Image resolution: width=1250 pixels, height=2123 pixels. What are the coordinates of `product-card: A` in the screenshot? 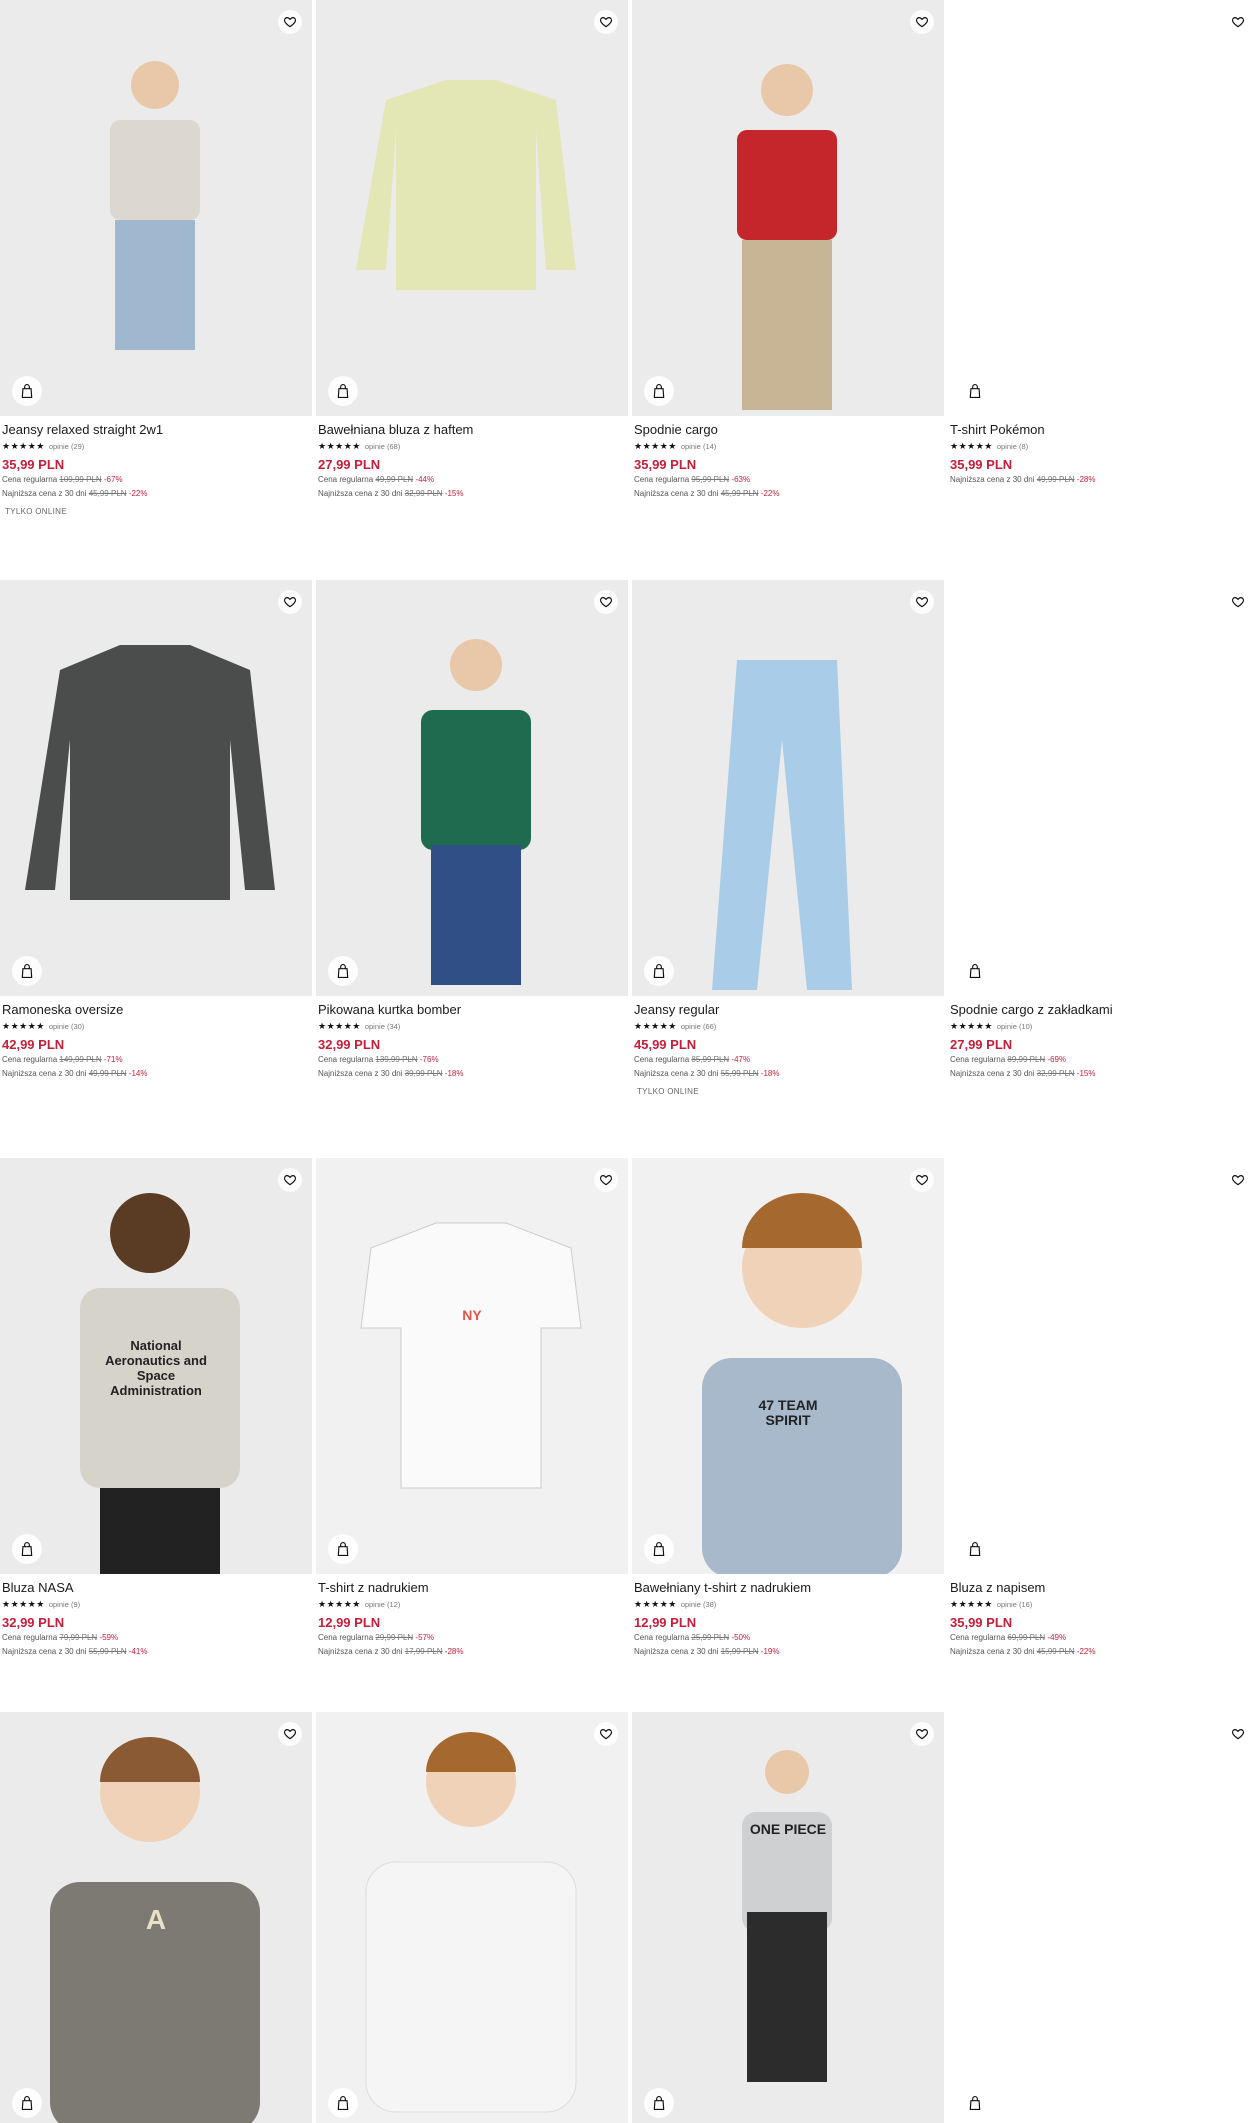 It's located at (156, 1917).